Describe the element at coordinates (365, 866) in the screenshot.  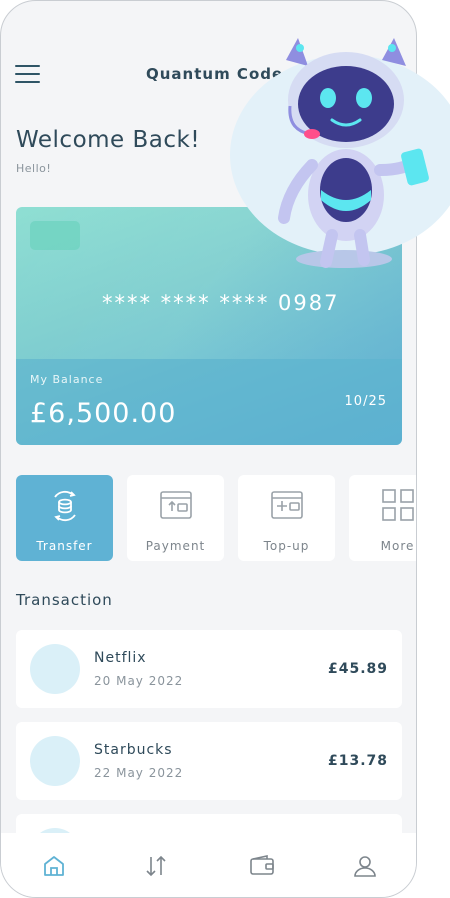
I see `profile-icon` at that location.